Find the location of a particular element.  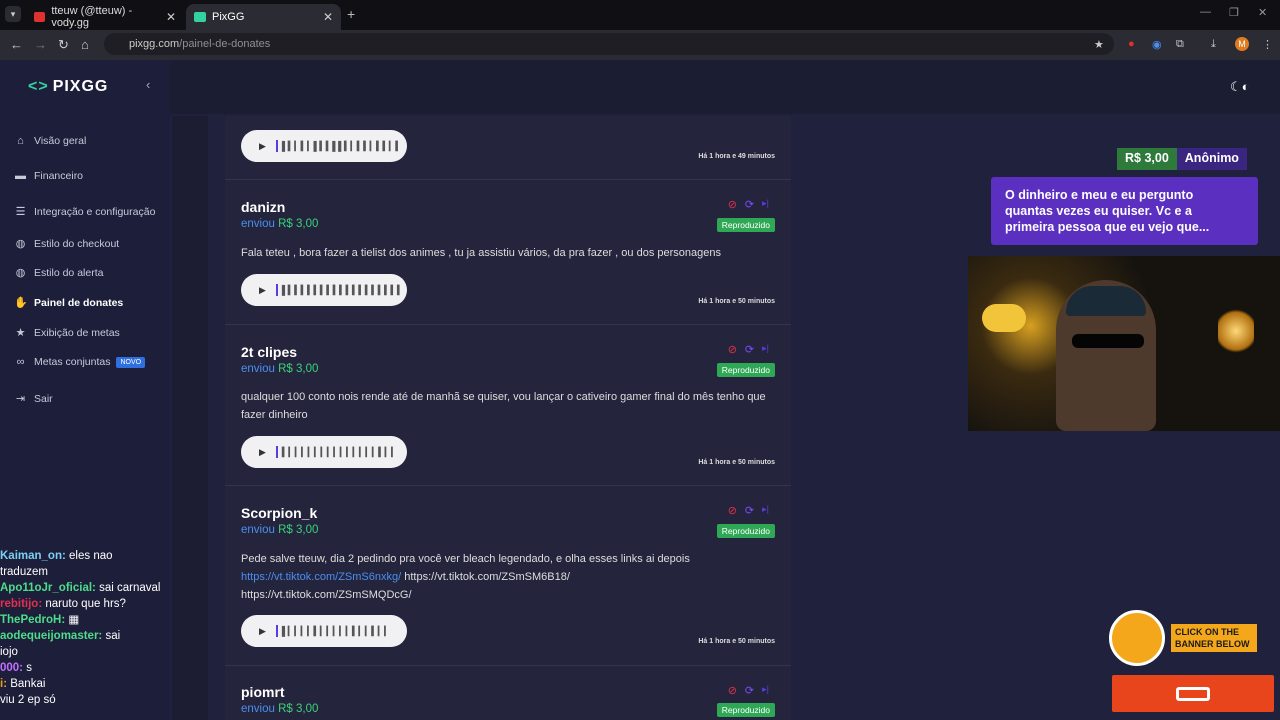

chat-line: rebitijo: naruto que hrs? is located at coordinates (63, 604).